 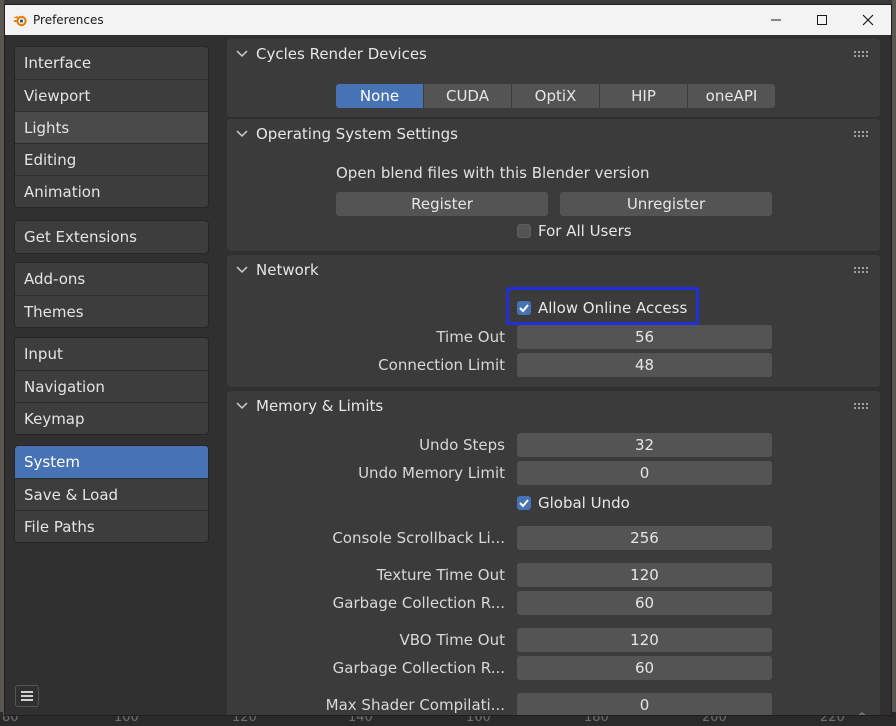 I want to click on device-cuda-button: CUDA, so click(x=467, y=96).